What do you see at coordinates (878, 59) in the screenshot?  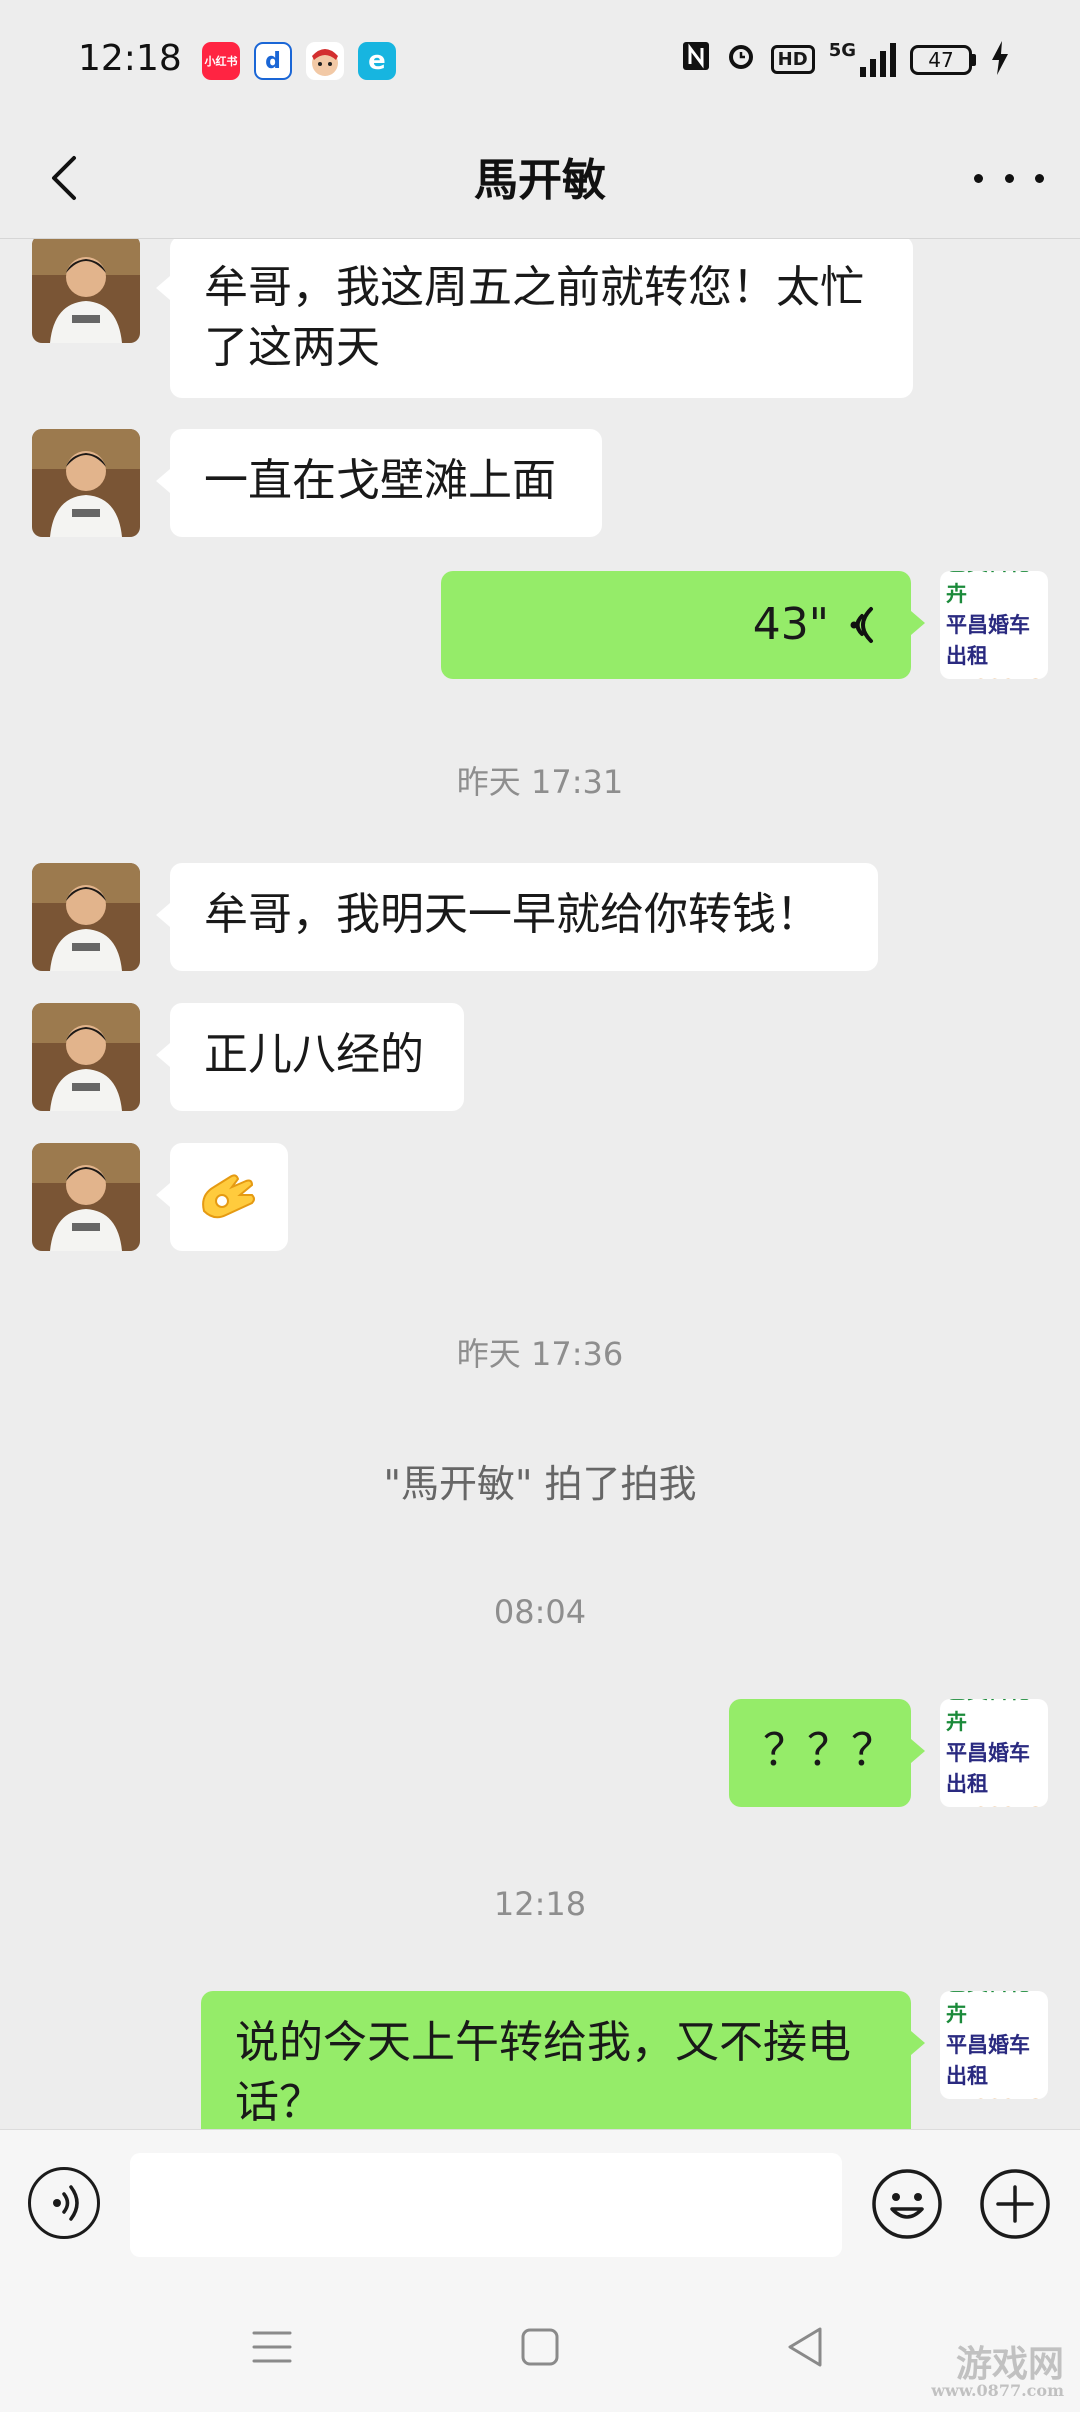 I see `signal-icon` at bounding box center [878, 59].